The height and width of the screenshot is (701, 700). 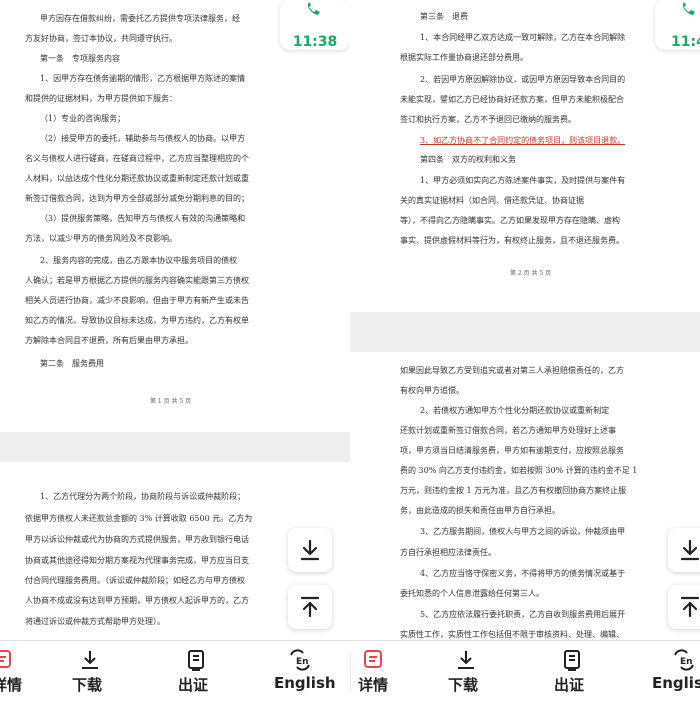 What do you see at coordinates (523, 531) in the screenshot?
I see `text-line: 3、乙方服务期间，债权人与甲方之间的诉讼，仲裁须由甲` at bounding box center [523, 531].